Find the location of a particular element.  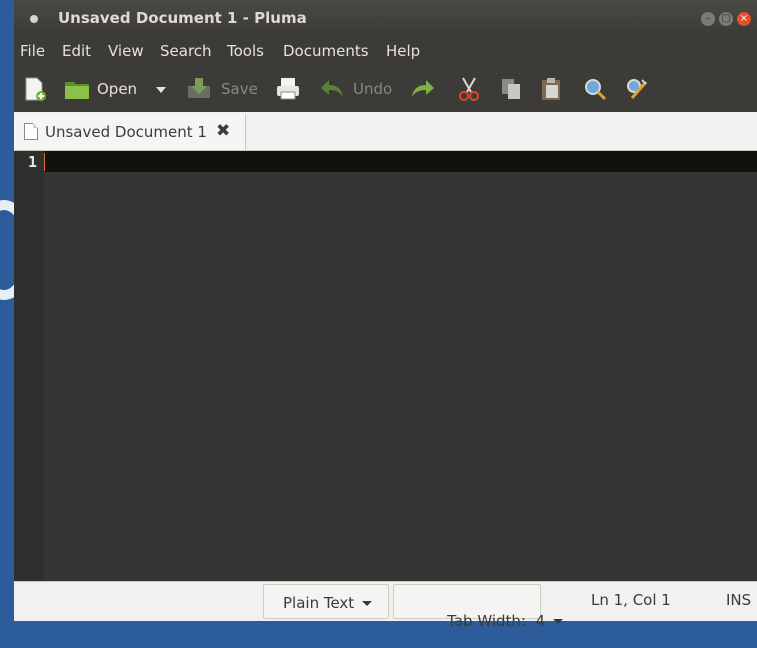

window-title: Unsaved Document 1 - Pluma is located at coordinates (182, 18).